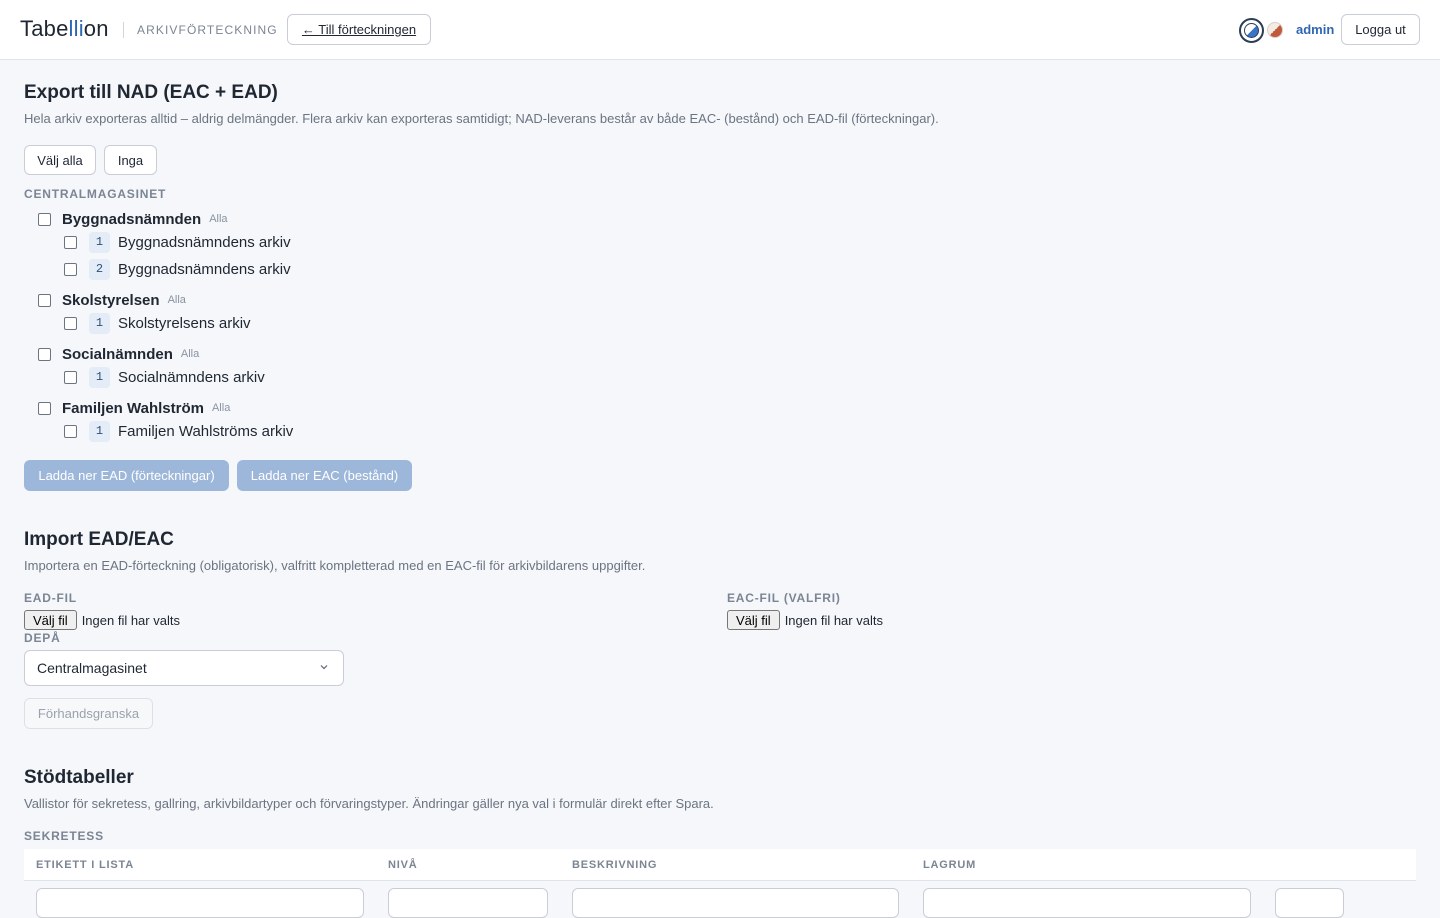 The width and height of the screenshot is (1440, 918). What do you see at coordinates (50, 620) in the screenshot?
I see `ead-choose-file-button: Välj fil` at bounding box center [50, 620].